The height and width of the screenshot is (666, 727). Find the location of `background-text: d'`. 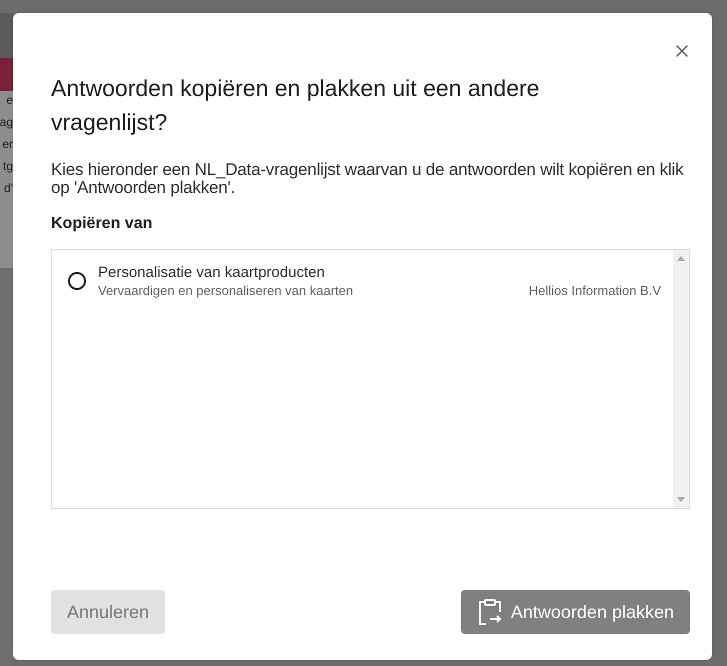

background-text: d' is located at coordinates (8, 188).